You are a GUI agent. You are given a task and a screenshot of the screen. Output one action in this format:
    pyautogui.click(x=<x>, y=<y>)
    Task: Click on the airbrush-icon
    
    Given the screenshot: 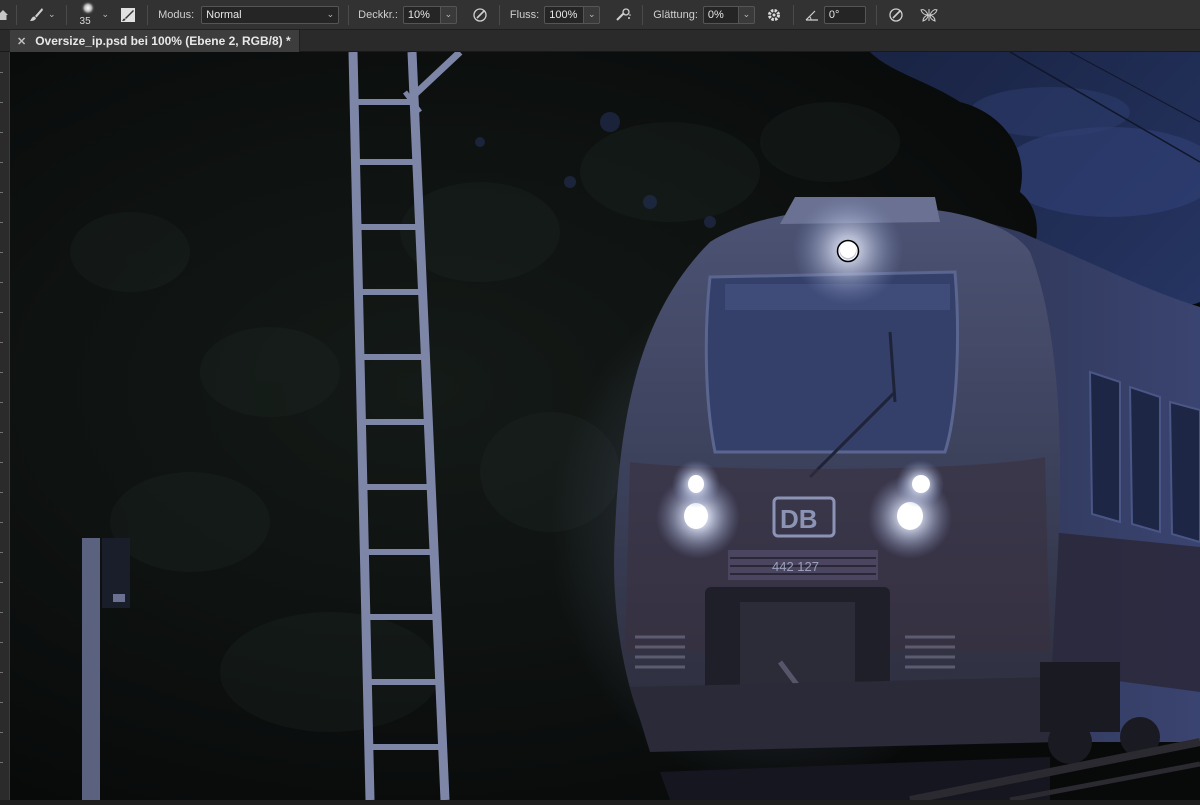 What is the action you would take?
    pyautogui.click(x=623, y=15)
    